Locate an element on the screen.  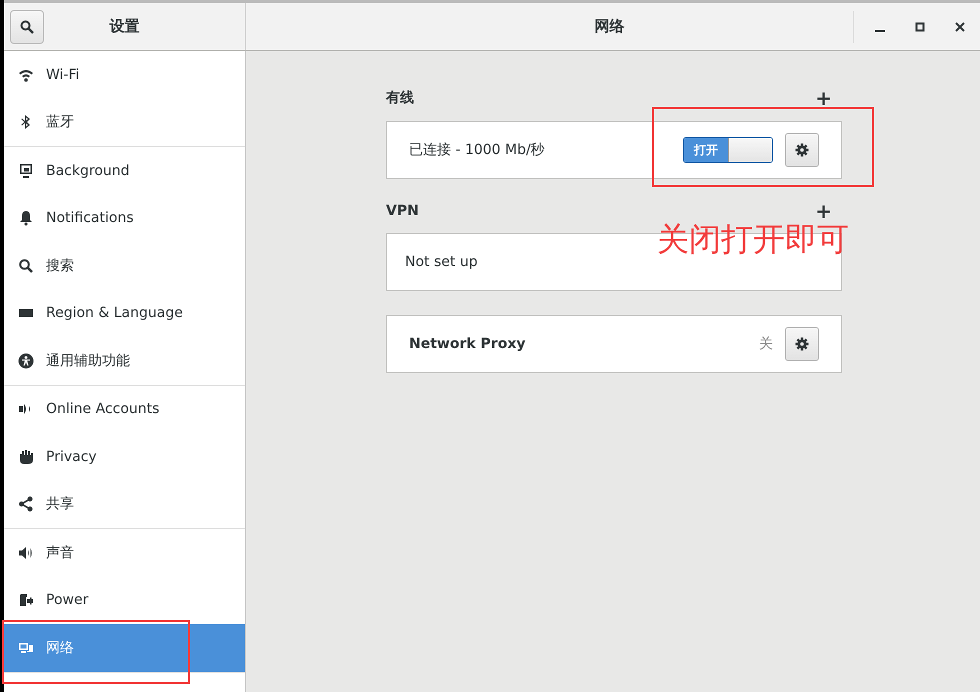
section-heading: VPN is located at coordinates (402, 211).